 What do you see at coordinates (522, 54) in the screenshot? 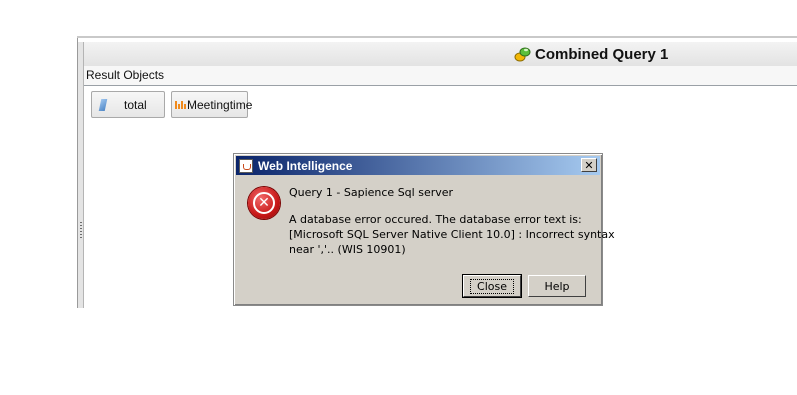
I see `combined-query-icon` at bounding box center [522, 54].